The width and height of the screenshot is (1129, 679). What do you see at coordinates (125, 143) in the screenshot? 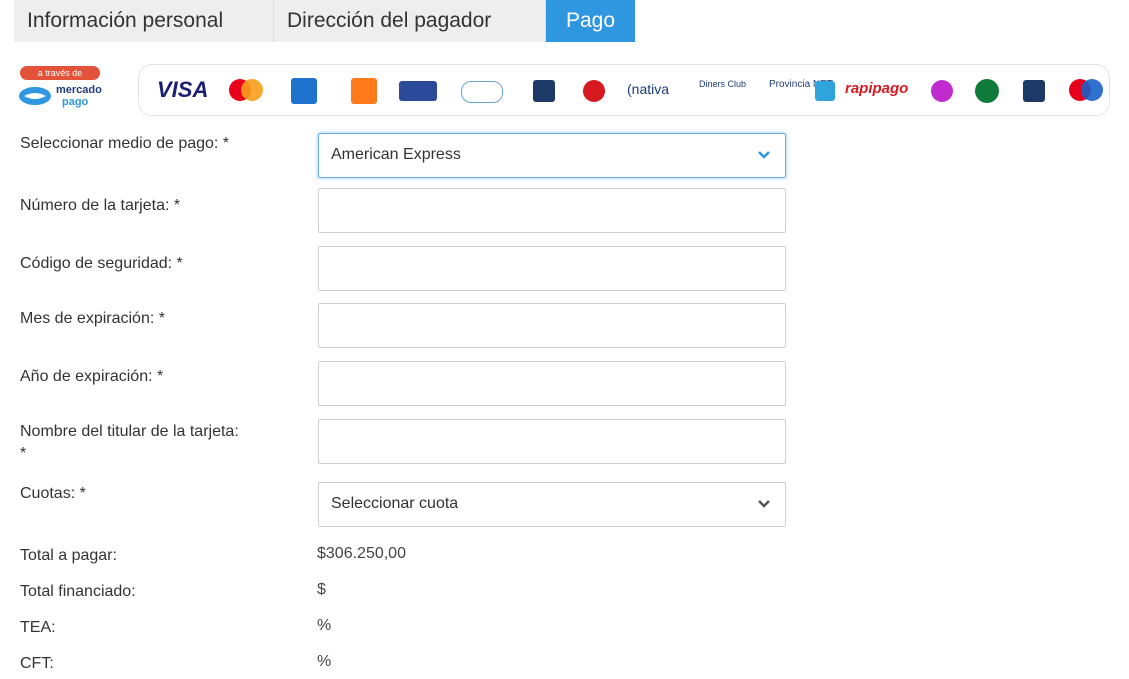
I see `payment-method-label: Seleccionar medio de pago: *` at bounding box center [125, 143].